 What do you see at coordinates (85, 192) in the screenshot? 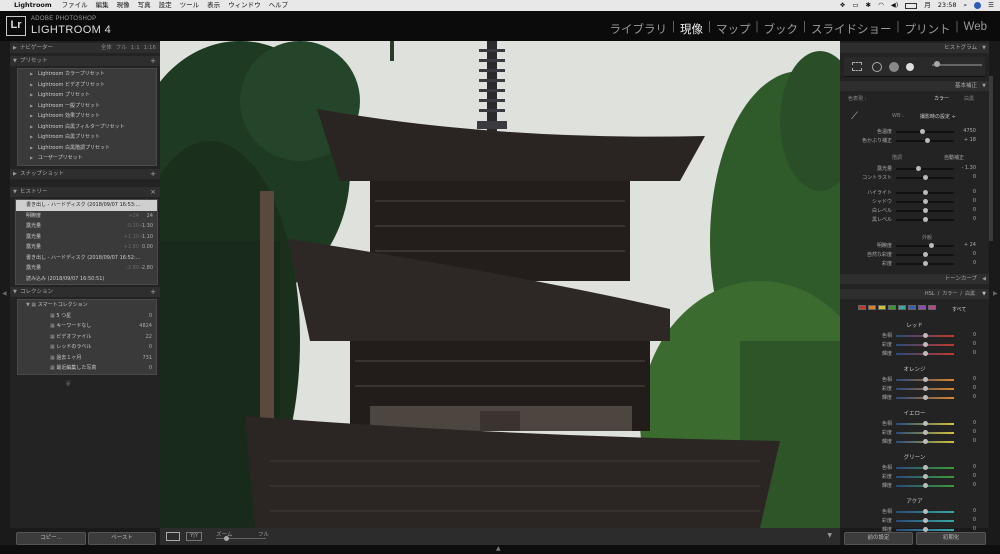
I see `history-header: ▼ ヒストリー ×` at bounding box center [85, 192].